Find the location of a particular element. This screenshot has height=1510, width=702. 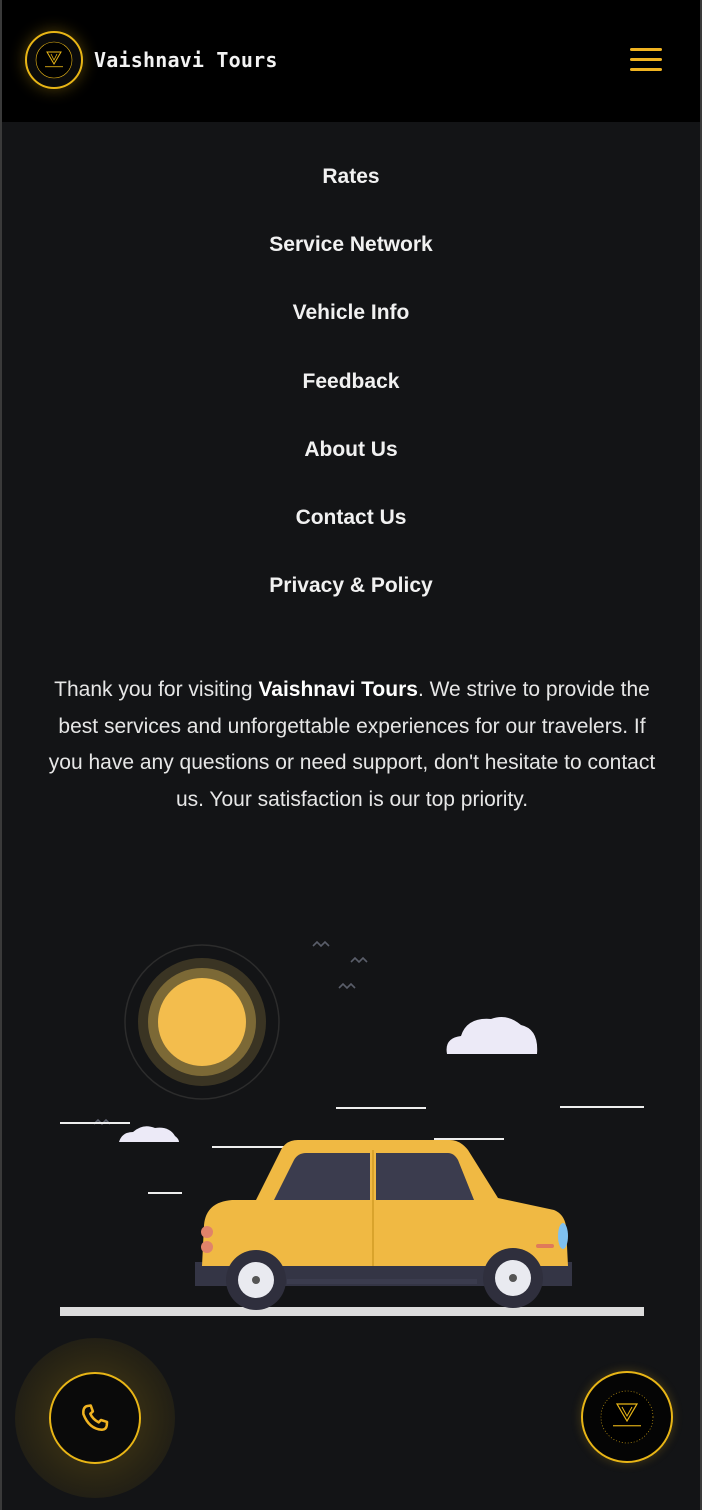

logo-button is located at coordinates (627, 1417).